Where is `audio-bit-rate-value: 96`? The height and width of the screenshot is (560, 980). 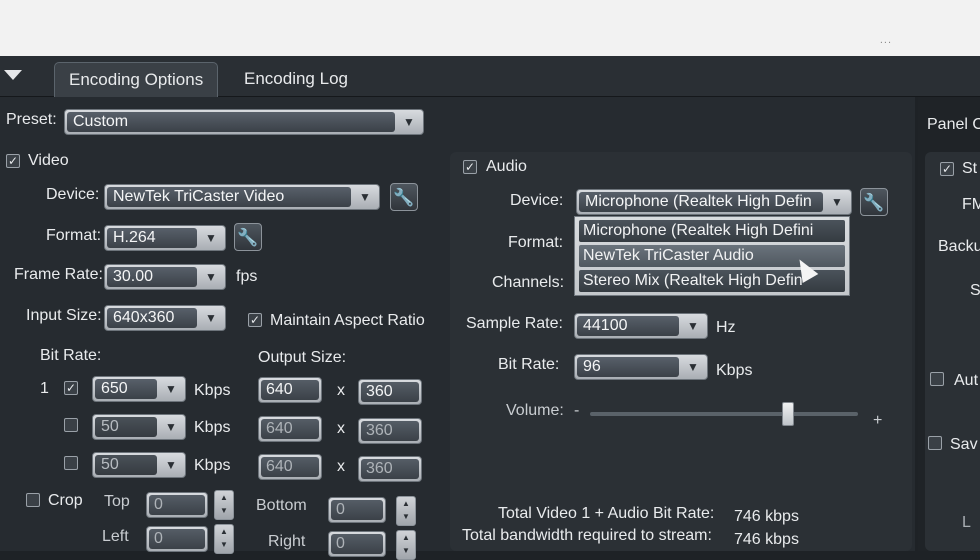
audio-bit-rate-value: 96 is located at coordinates (628, 367).